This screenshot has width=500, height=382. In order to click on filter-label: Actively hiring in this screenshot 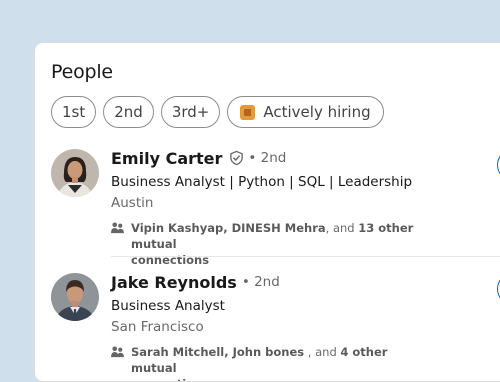, I will do `click(317, 112)`.